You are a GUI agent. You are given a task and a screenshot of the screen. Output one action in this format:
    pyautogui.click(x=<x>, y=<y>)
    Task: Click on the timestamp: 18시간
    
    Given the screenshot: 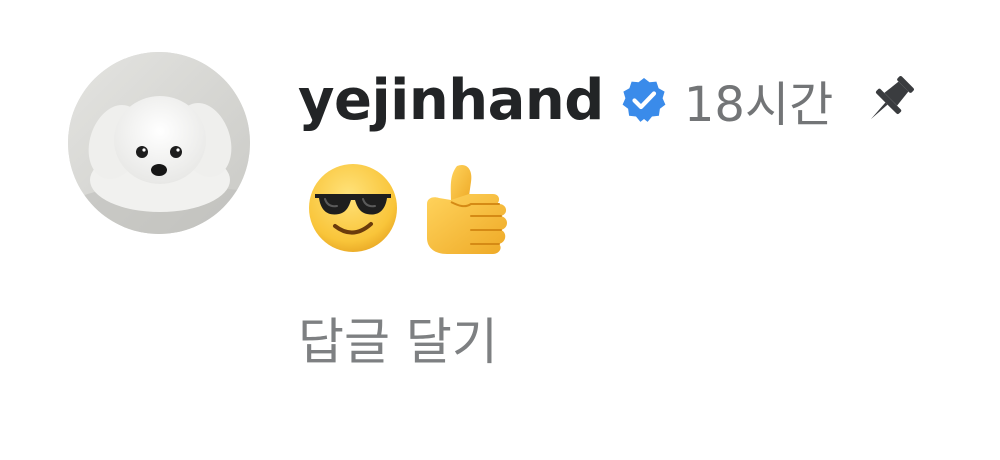 What is the action you would take?
    pyautogui.click(x=758, y=105)
    